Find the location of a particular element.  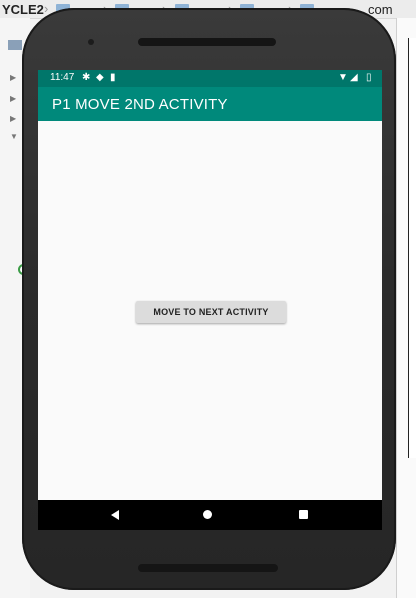

battery-icon: ▯ is located at coordinates (369, 77).